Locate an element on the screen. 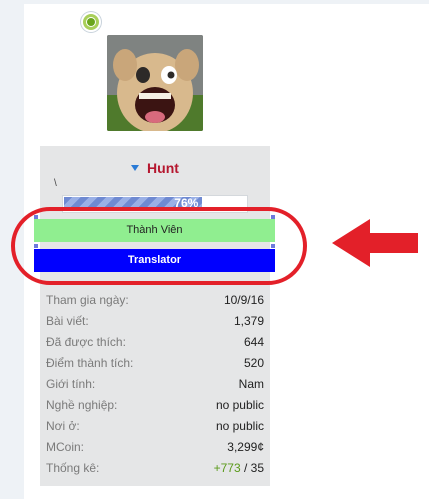  stat-value: 3,299¢ is located at coordinates (245, 447).